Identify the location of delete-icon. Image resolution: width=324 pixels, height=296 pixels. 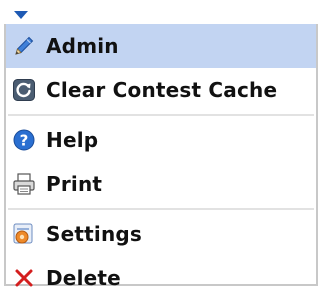
(24, 278).